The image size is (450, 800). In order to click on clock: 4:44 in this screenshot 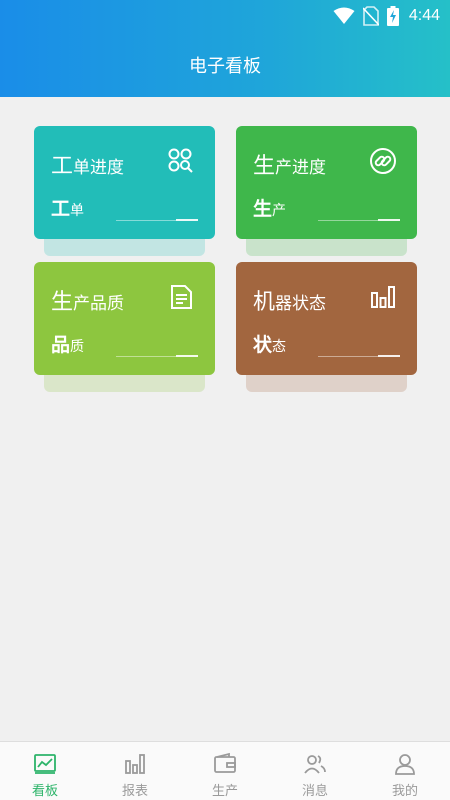, I will do `click(424, 15)`.